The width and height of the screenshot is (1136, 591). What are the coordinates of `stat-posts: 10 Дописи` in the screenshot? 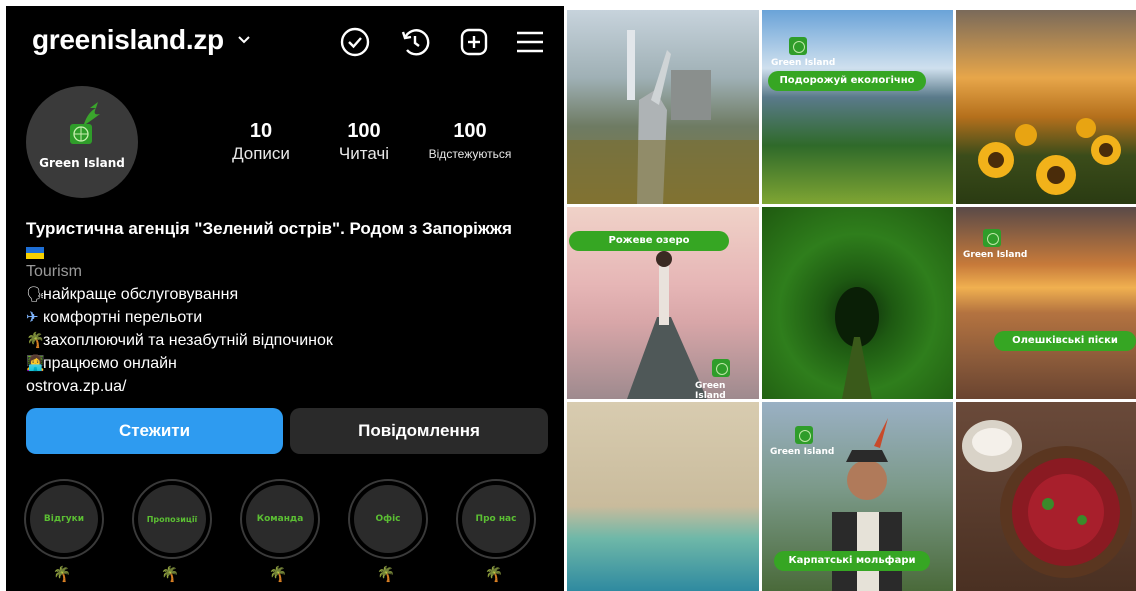 It's located at (261, 142).